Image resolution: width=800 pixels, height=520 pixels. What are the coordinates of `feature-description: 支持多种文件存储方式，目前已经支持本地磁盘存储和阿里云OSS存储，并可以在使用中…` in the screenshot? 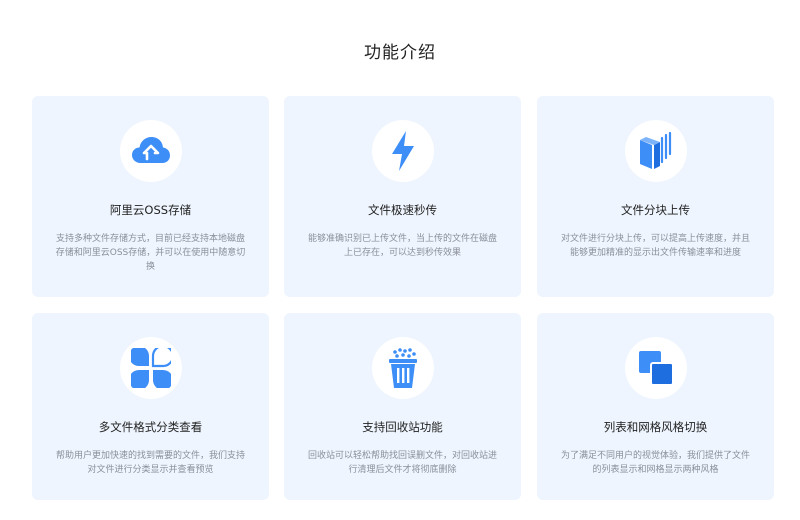 It's located at (150, 253).